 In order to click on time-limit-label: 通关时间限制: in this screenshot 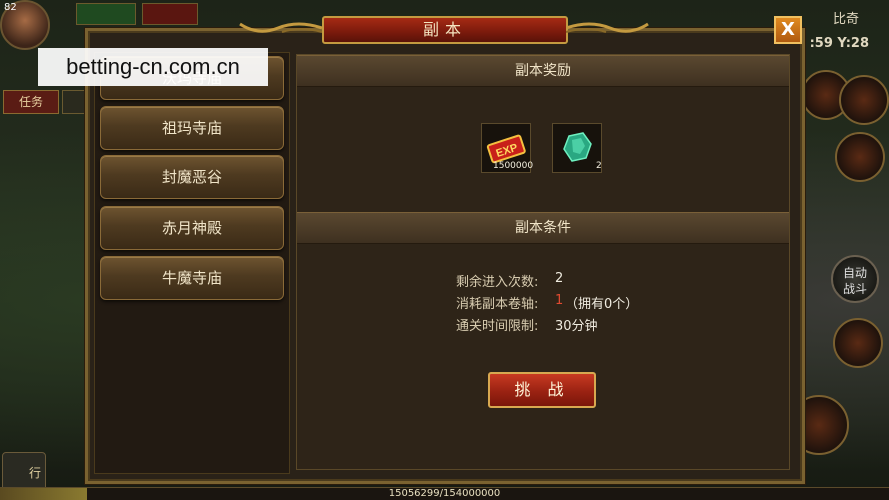, I will do `click(497, 326)`.